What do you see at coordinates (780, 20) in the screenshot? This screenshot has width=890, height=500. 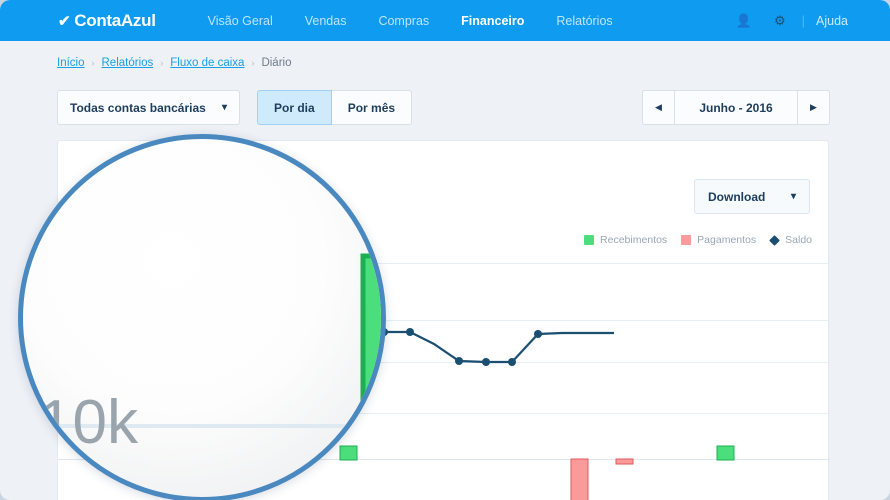 I see `gear-icon: ⚙` at bounding box center [780, 20].